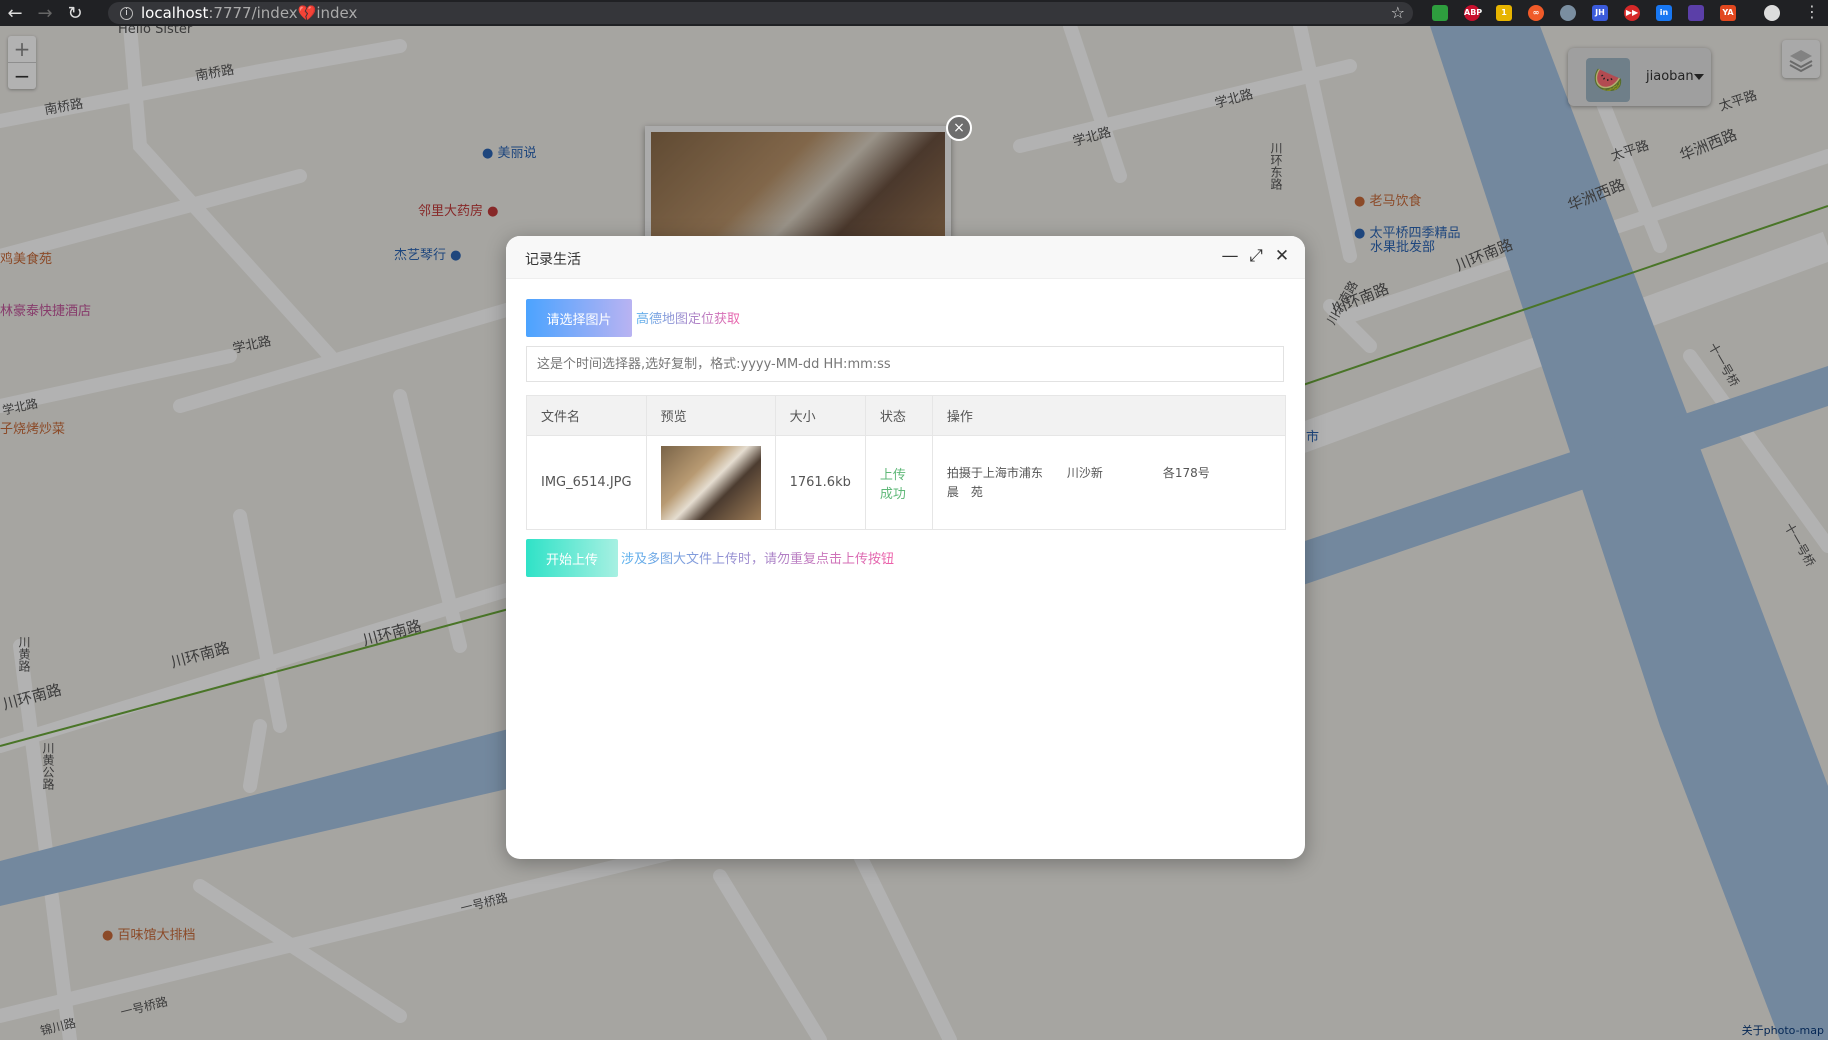 The width and height of the screenshot is (1828, 1040). Describe the element at coordinates (15, 13) in the screenshot. I see `back-icon: ←` at that location.